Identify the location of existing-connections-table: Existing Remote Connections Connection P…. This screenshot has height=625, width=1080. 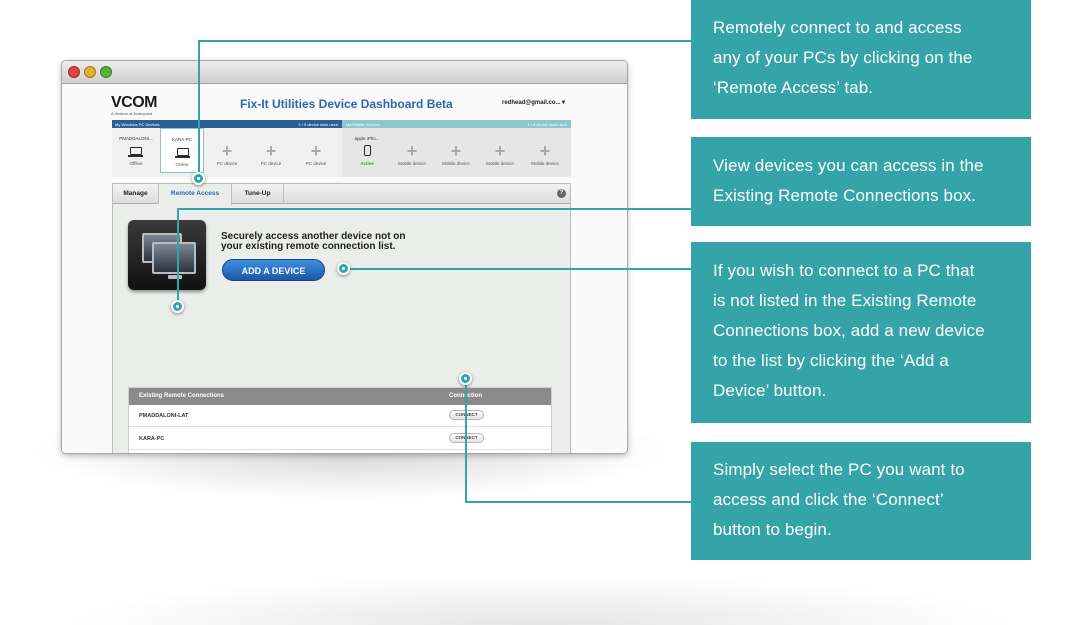
(340, 420).